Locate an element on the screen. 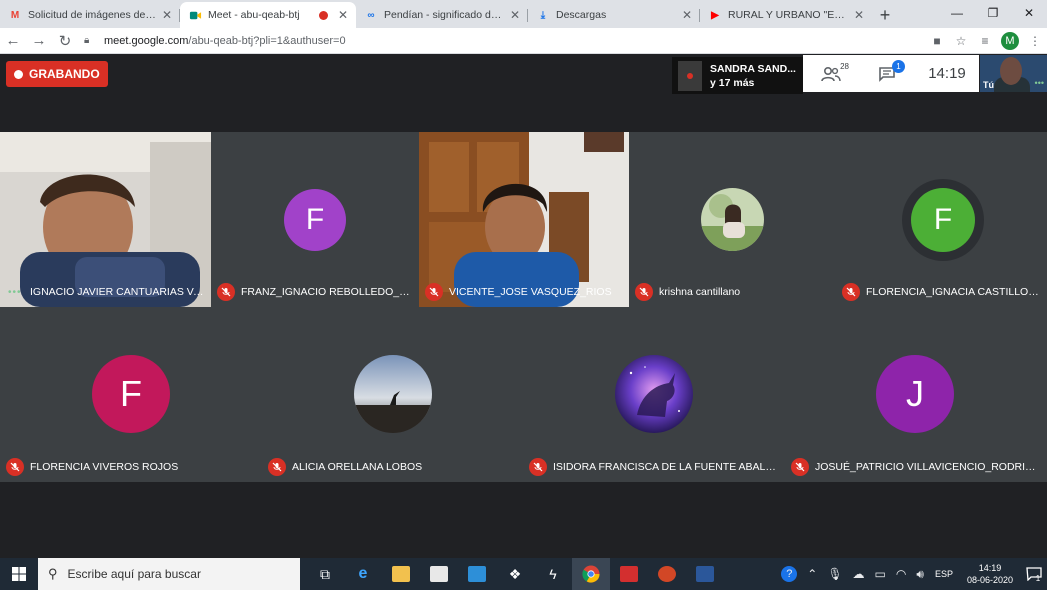  taskbar-search-box: ⚲ Escribe aquí para buscar is located at coordinates (169, 574).